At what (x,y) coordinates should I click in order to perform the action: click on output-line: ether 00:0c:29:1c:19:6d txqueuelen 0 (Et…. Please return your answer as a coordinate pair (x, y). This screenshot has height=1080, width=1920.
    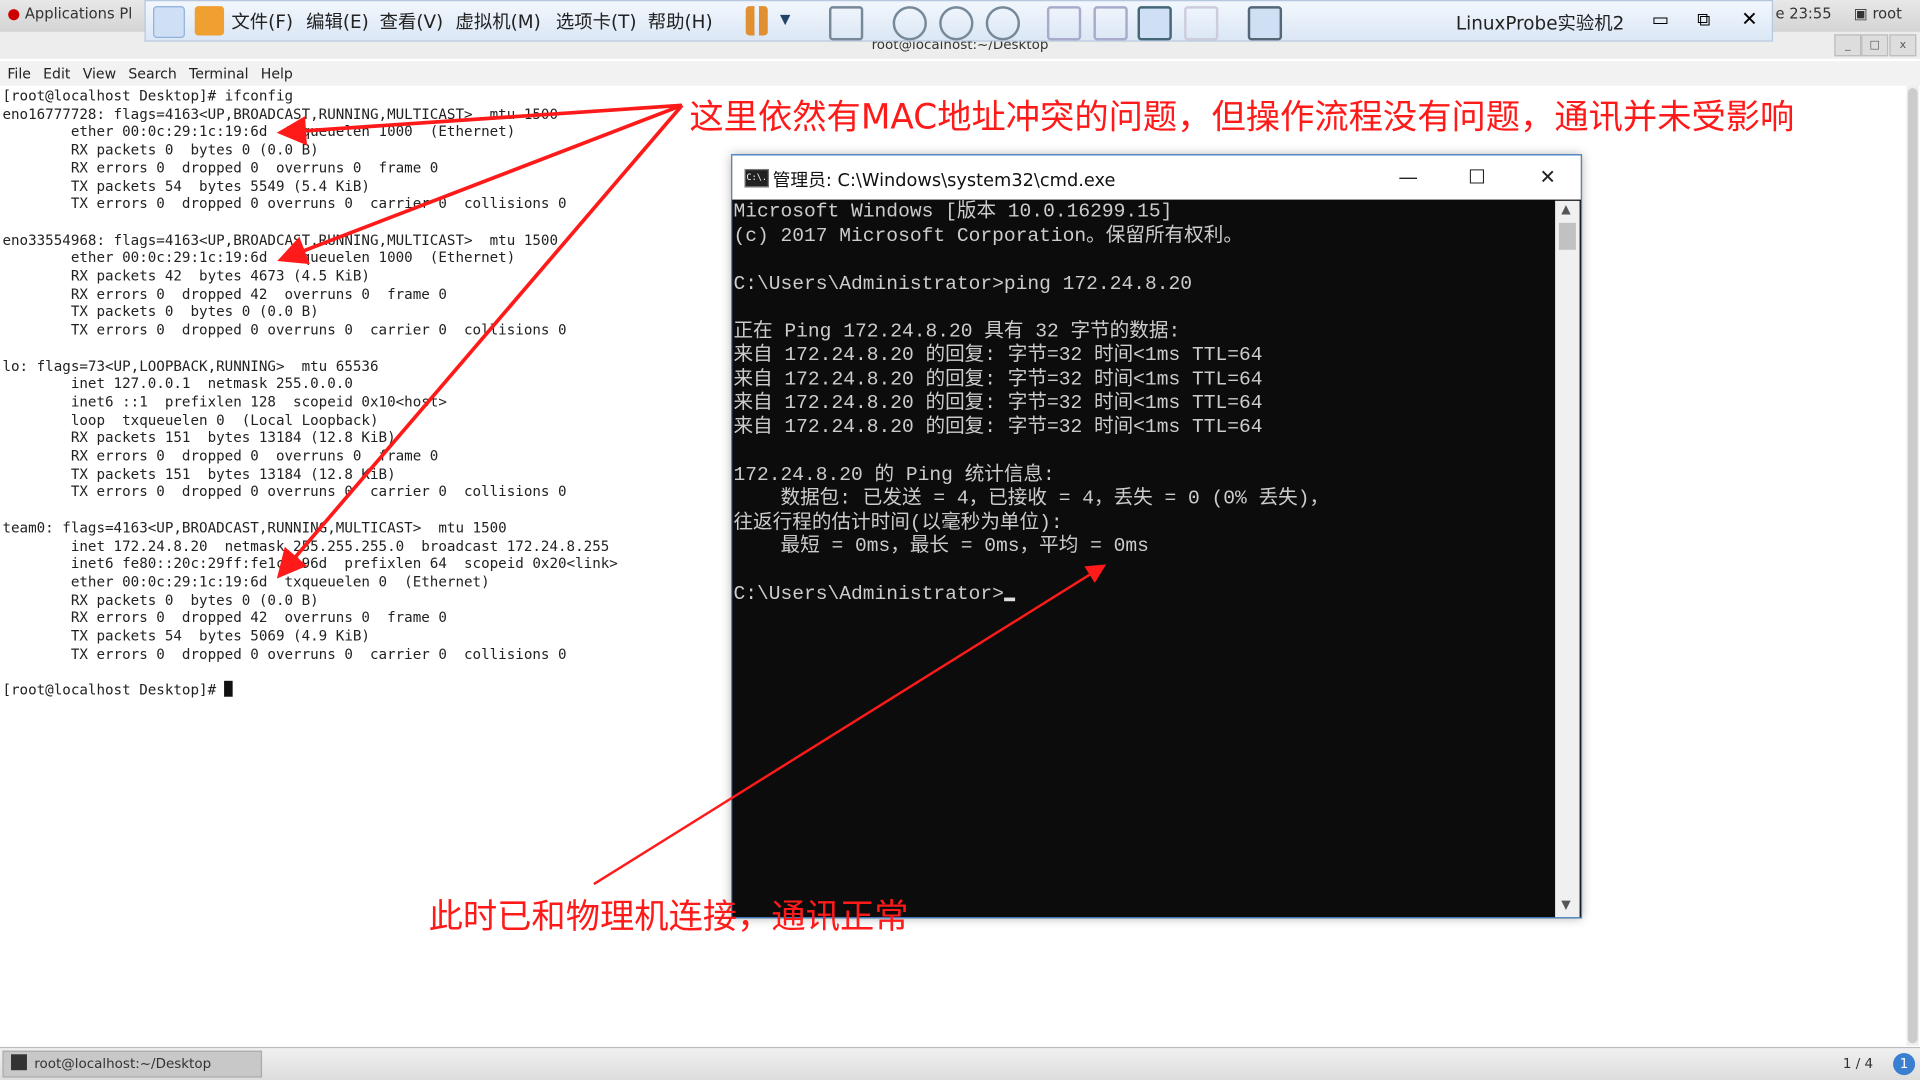
    Looking at the image, I should click on (246, 582).